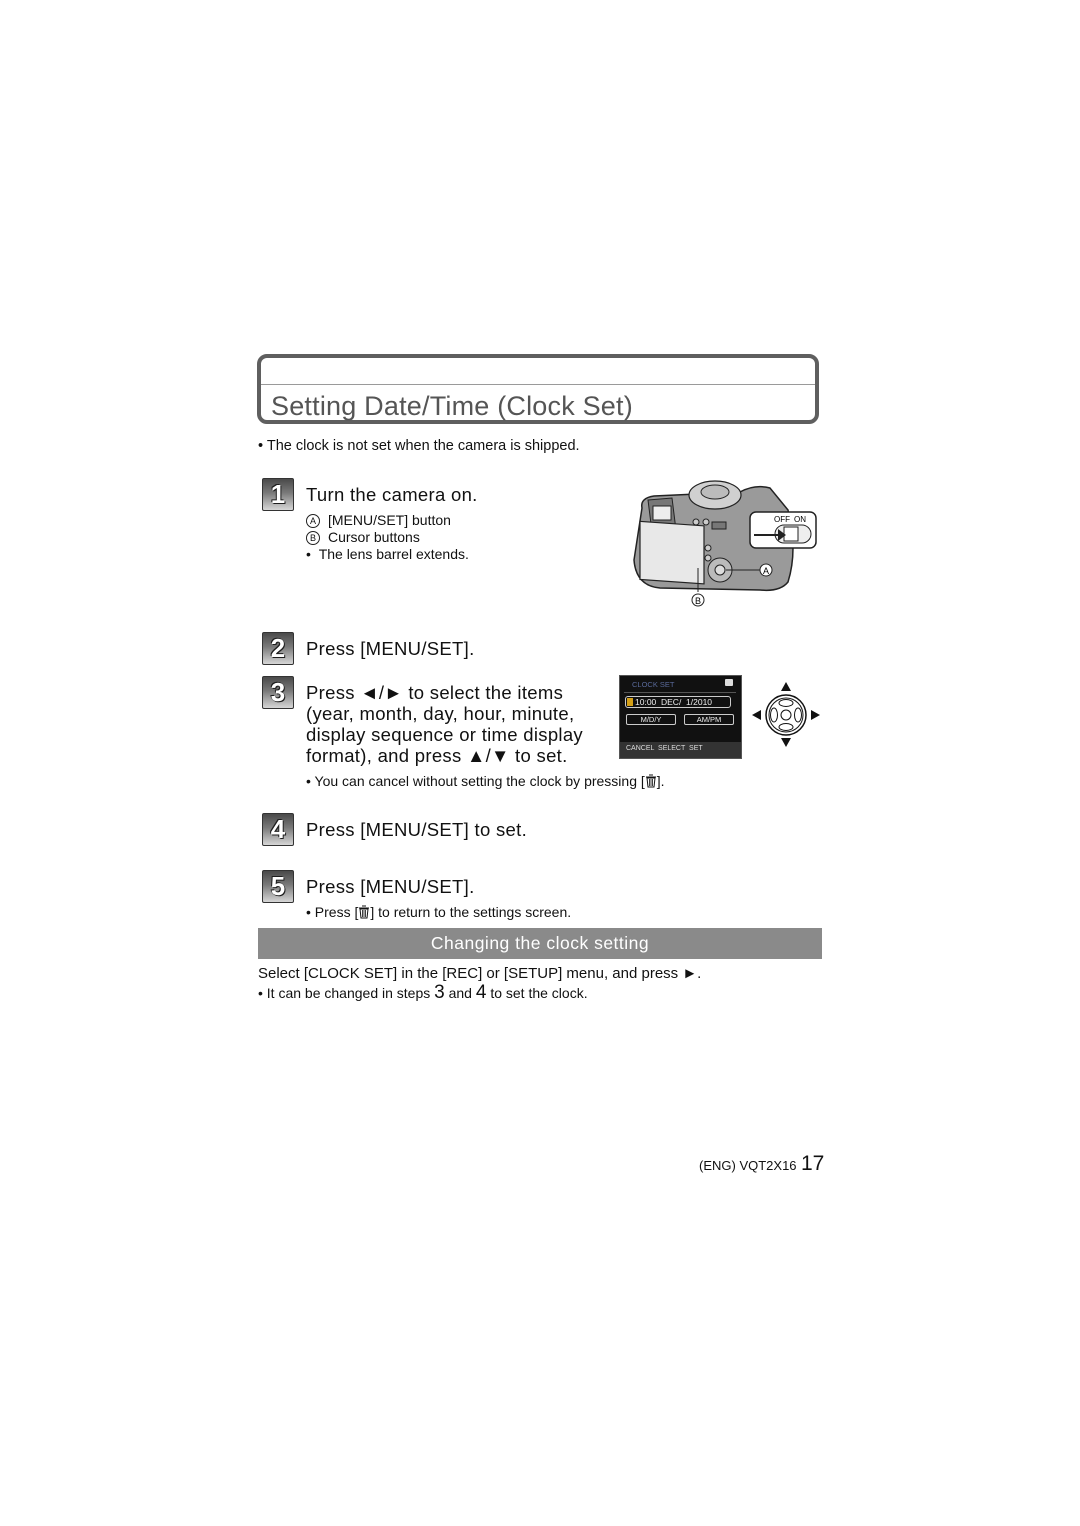  Describe the element at coordinates (435, 692) in the screenshot. I see `step-3-line-1: Press ◄/► to select the items` at that location.